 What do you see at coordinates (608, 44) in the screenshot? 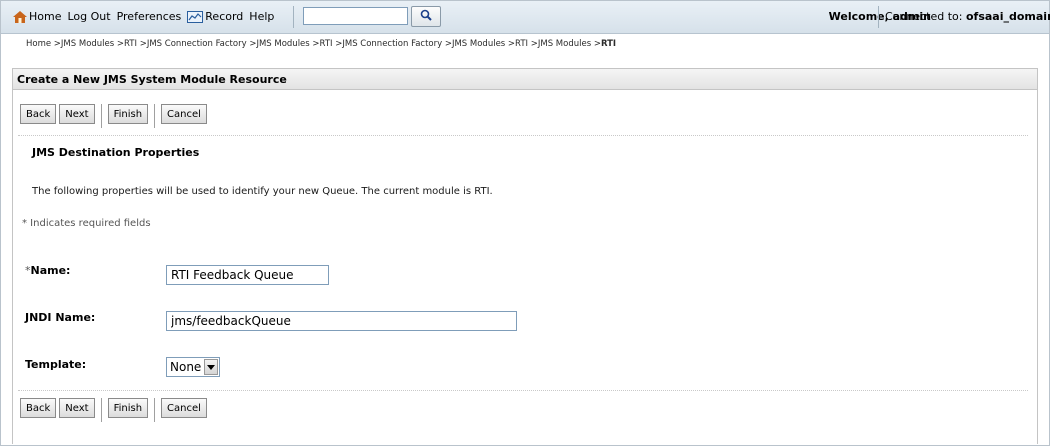
I see `breadcrumb-current: RTI` at bounding box center [608, 44].